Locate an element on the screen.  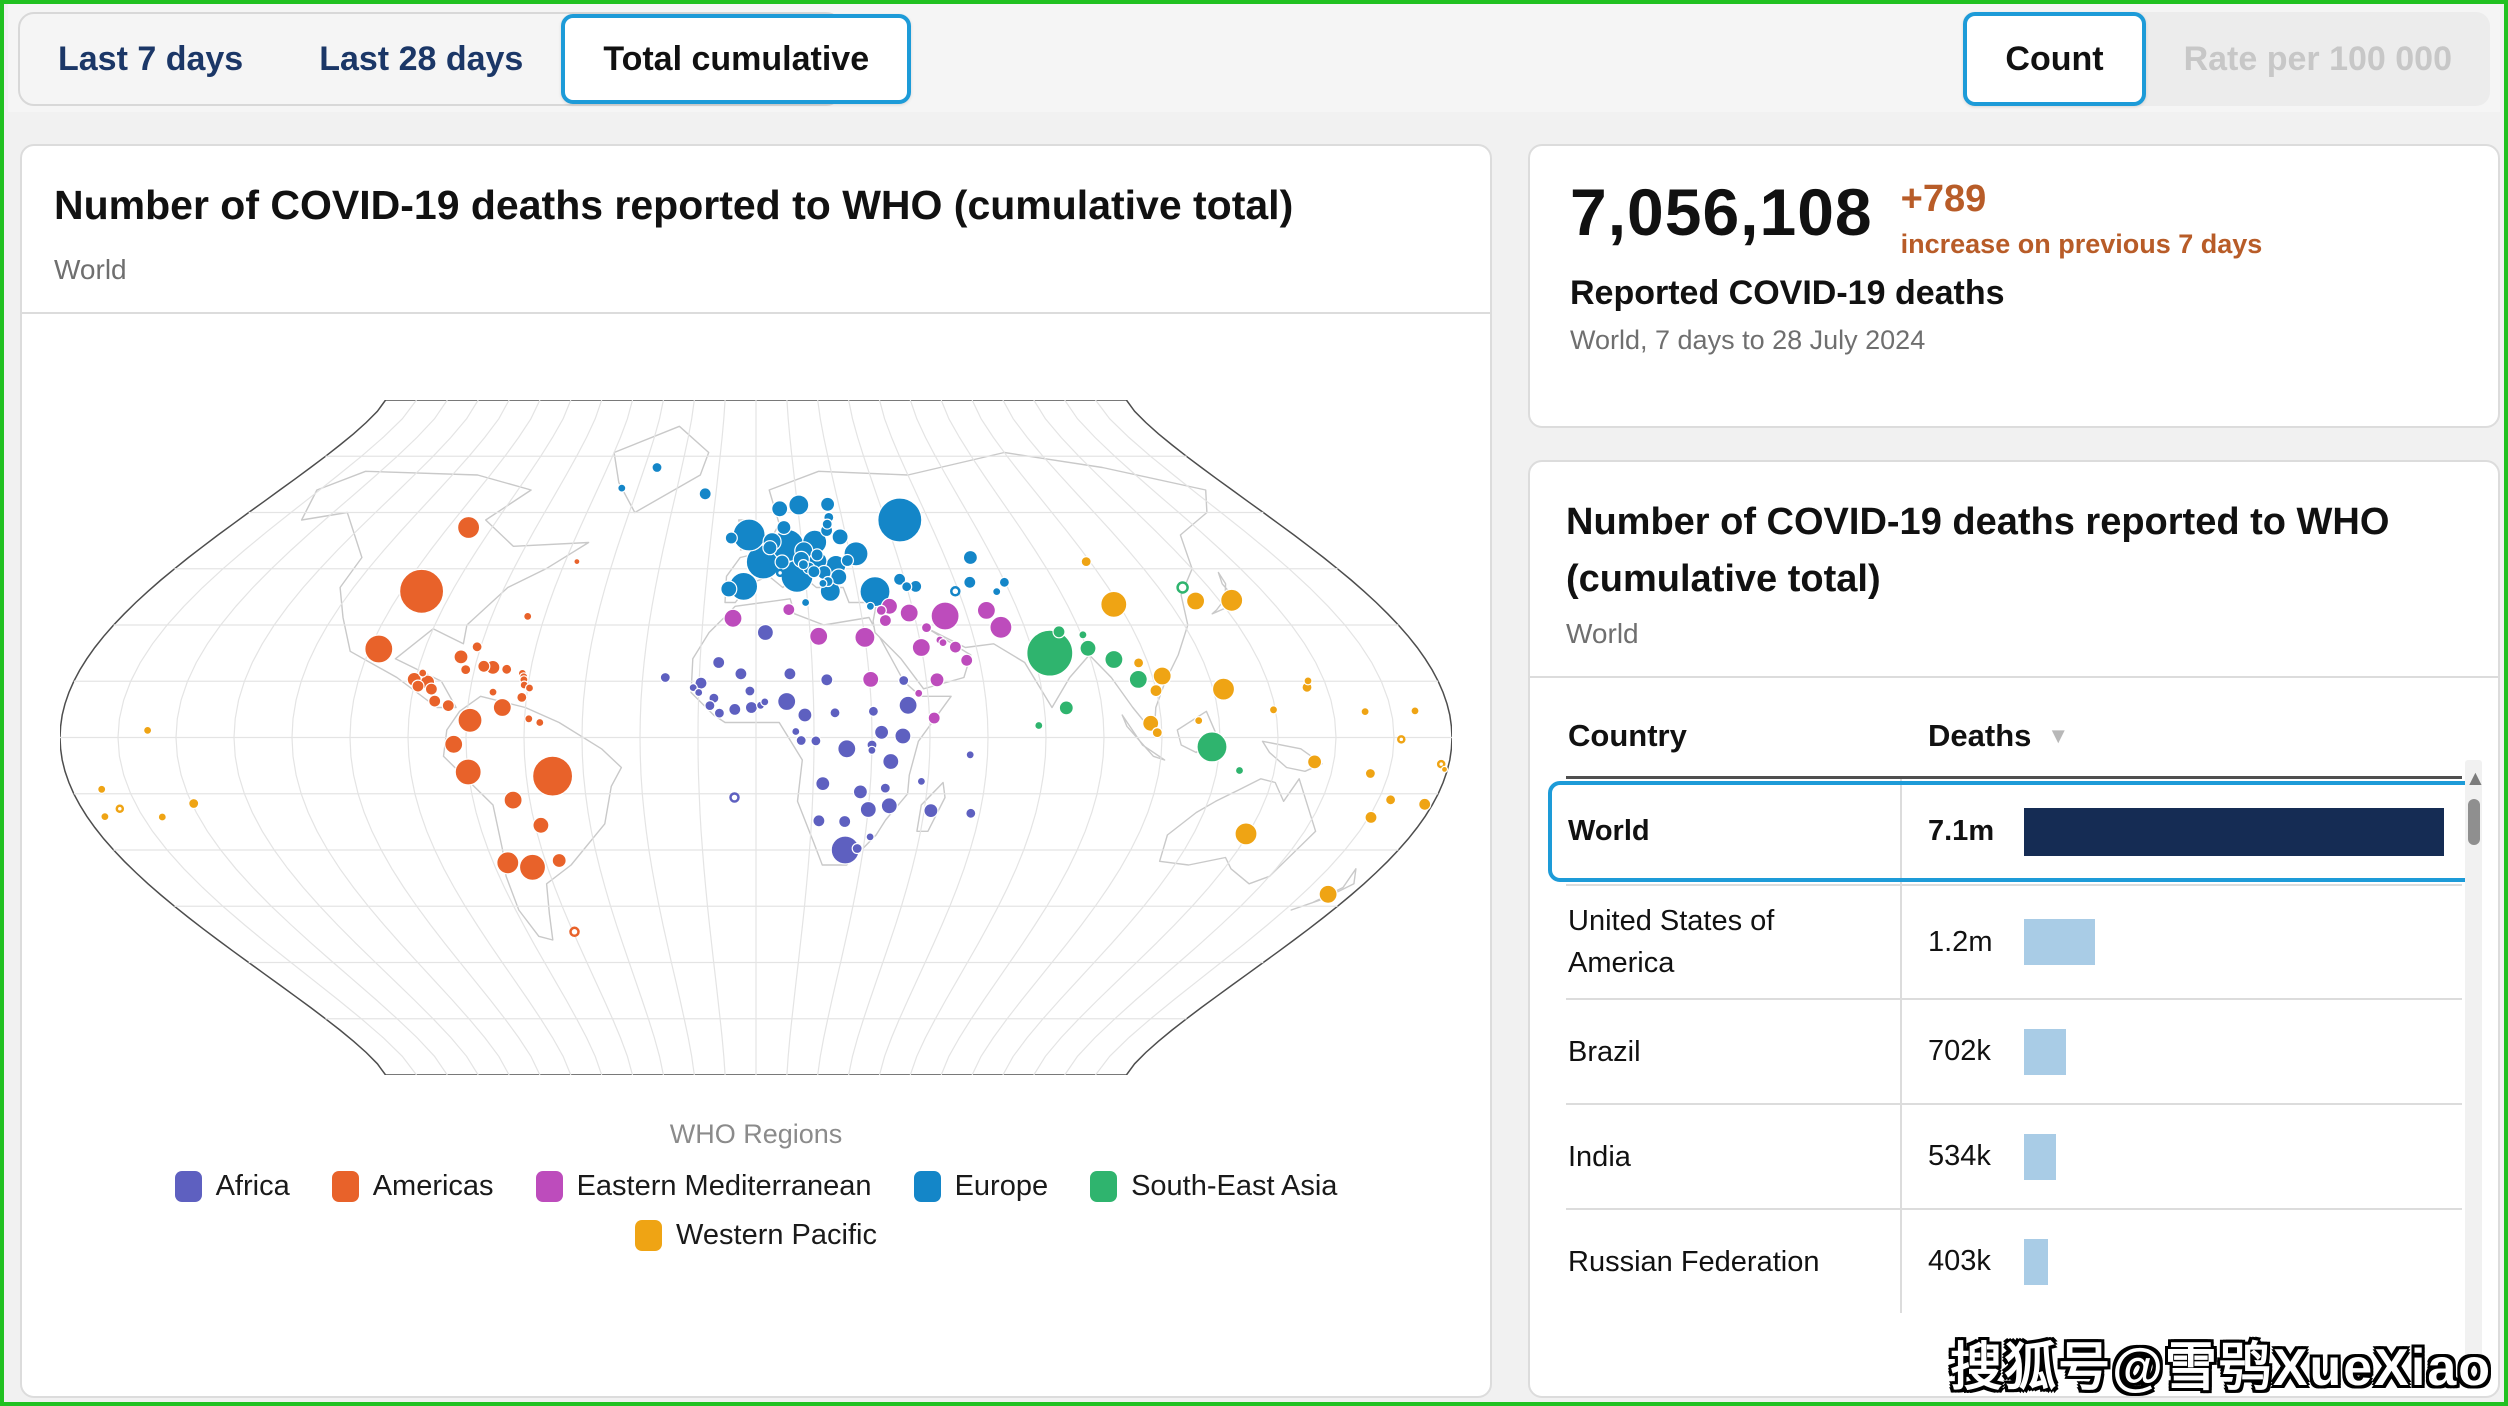
legend-item-eastern-mediterranean: Eastern Mediterranean is located at coordinates (703, 1186).